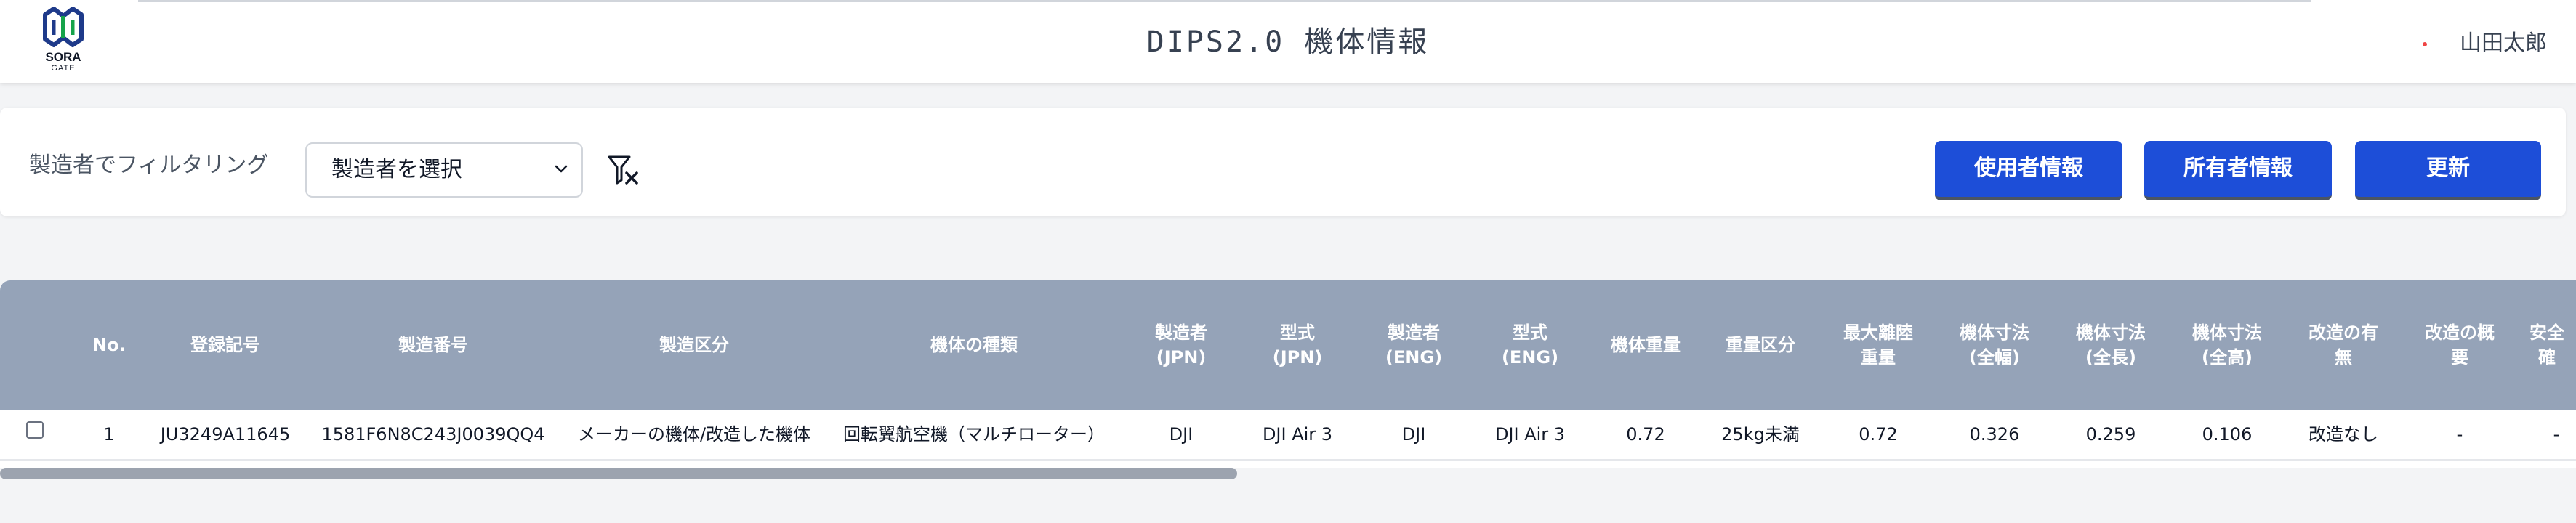 This screenshot has width=2576, height=523. What do you see at coordinates (694, 434) in the screenshot?
I see `cell-manufacture-type: メーカーの機体/改造した機体` at bounding box center [694, 434].